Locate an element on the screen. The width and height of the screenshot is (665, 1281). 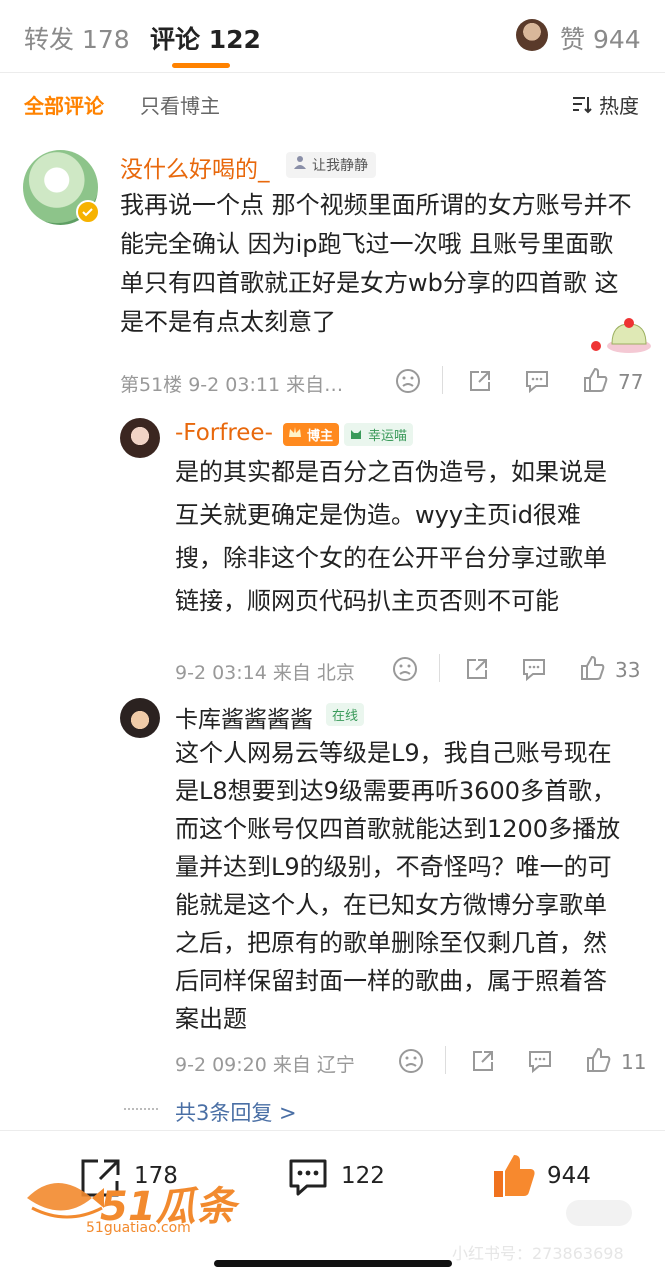
xhs-id-watermark: 小红书号：273863698 is located at coordinates (538, 1253).